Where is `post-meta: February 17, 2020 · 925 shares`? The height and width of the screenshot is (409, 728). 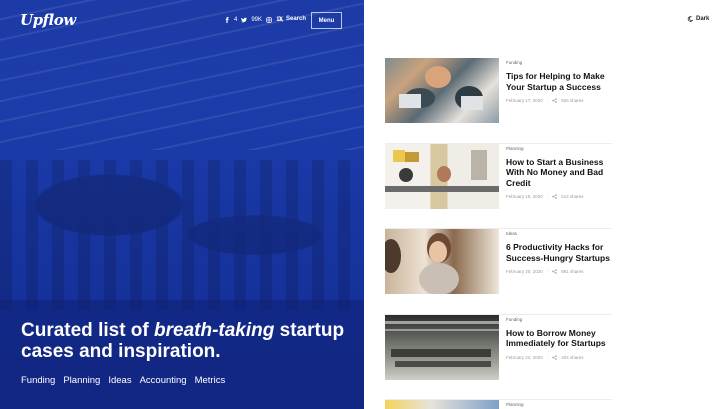 post-meta: February 17, 2020 · 925 shares is located at coordinates (561, 100).